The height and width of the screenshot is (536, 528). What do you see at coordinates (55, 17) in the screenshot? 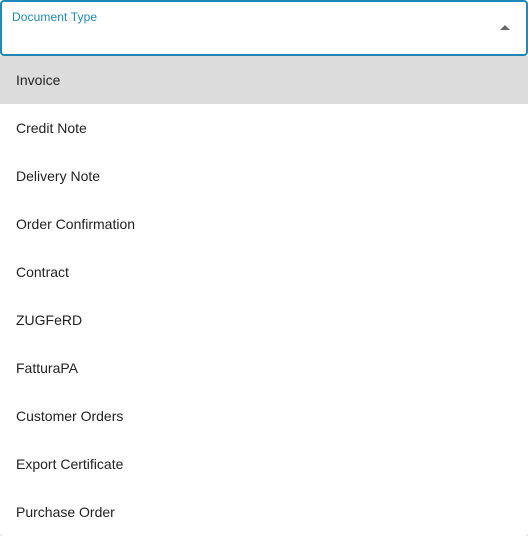
I see `document-type-label: Document Type` at bounding box center [55, 17].